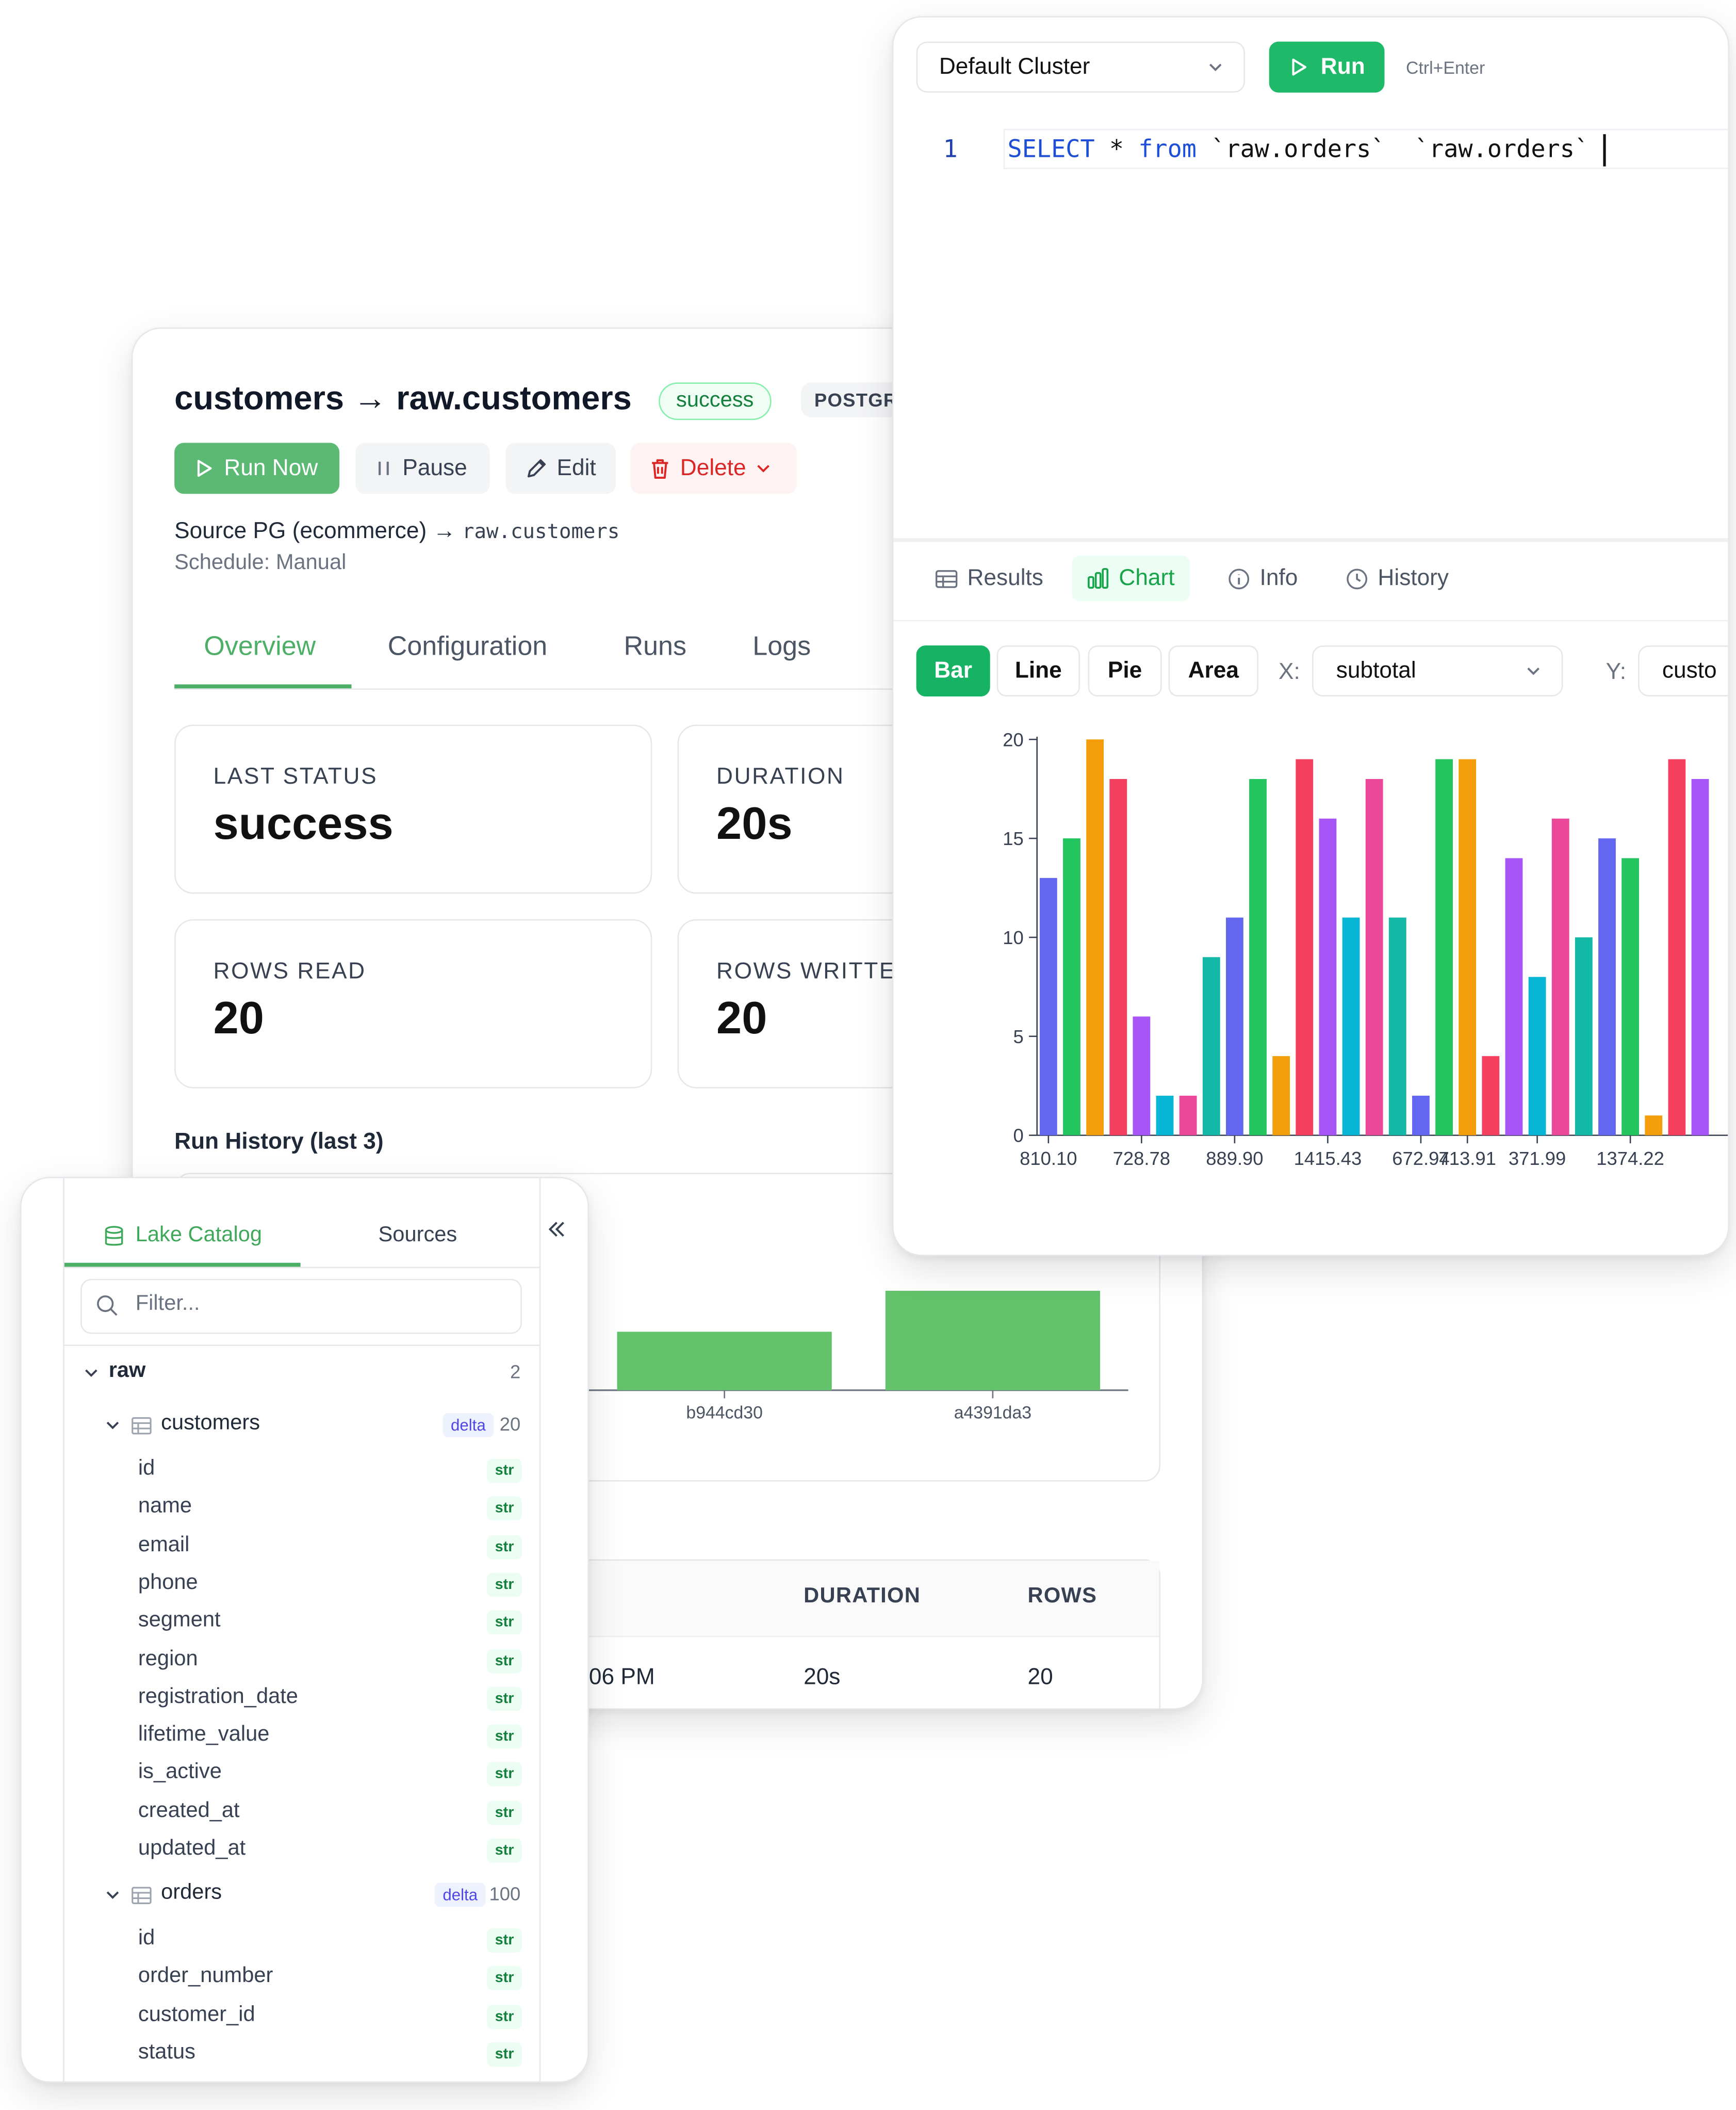  Describe the element at coordinates (1038, 671) in the screenshot. I see `chart-type-line: Line` at that location.